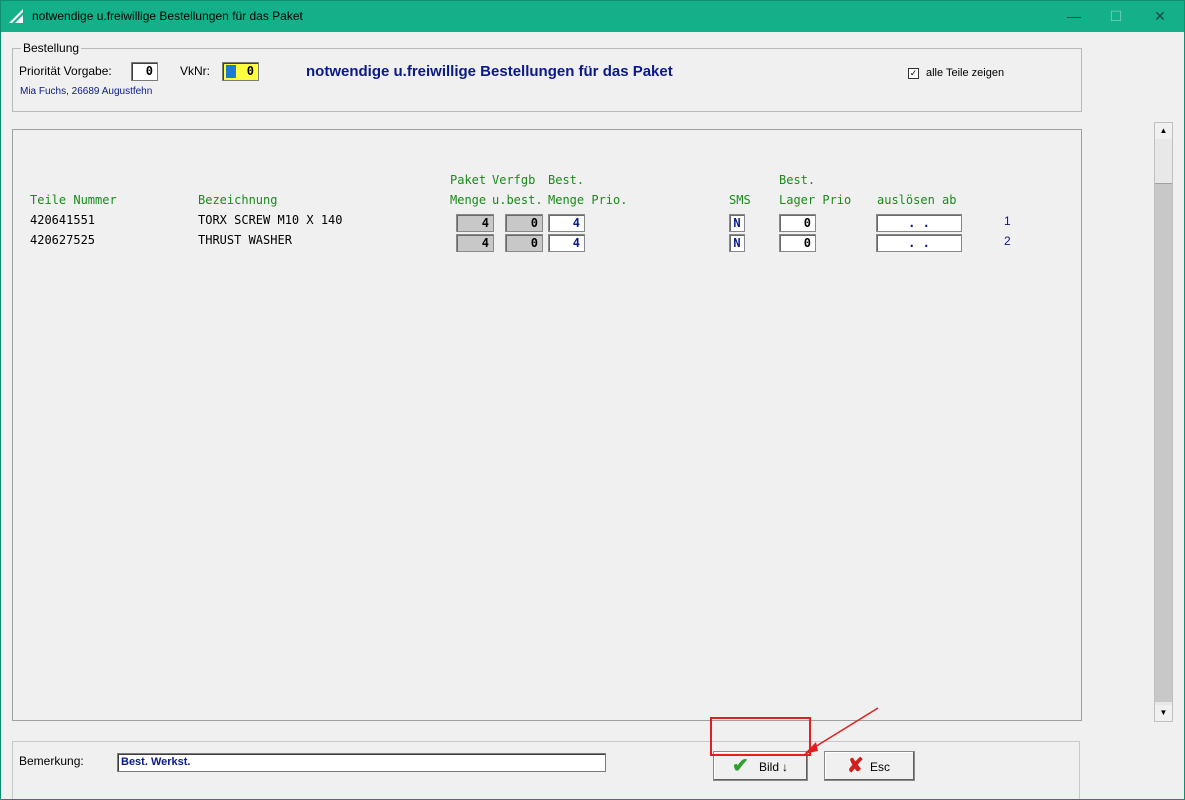 Image resolution: width=1185 pixels, height=800 pixels. Describe the element at coordinates (240, 71) in the screenshot. I see `vknr-input: 0` at that location.